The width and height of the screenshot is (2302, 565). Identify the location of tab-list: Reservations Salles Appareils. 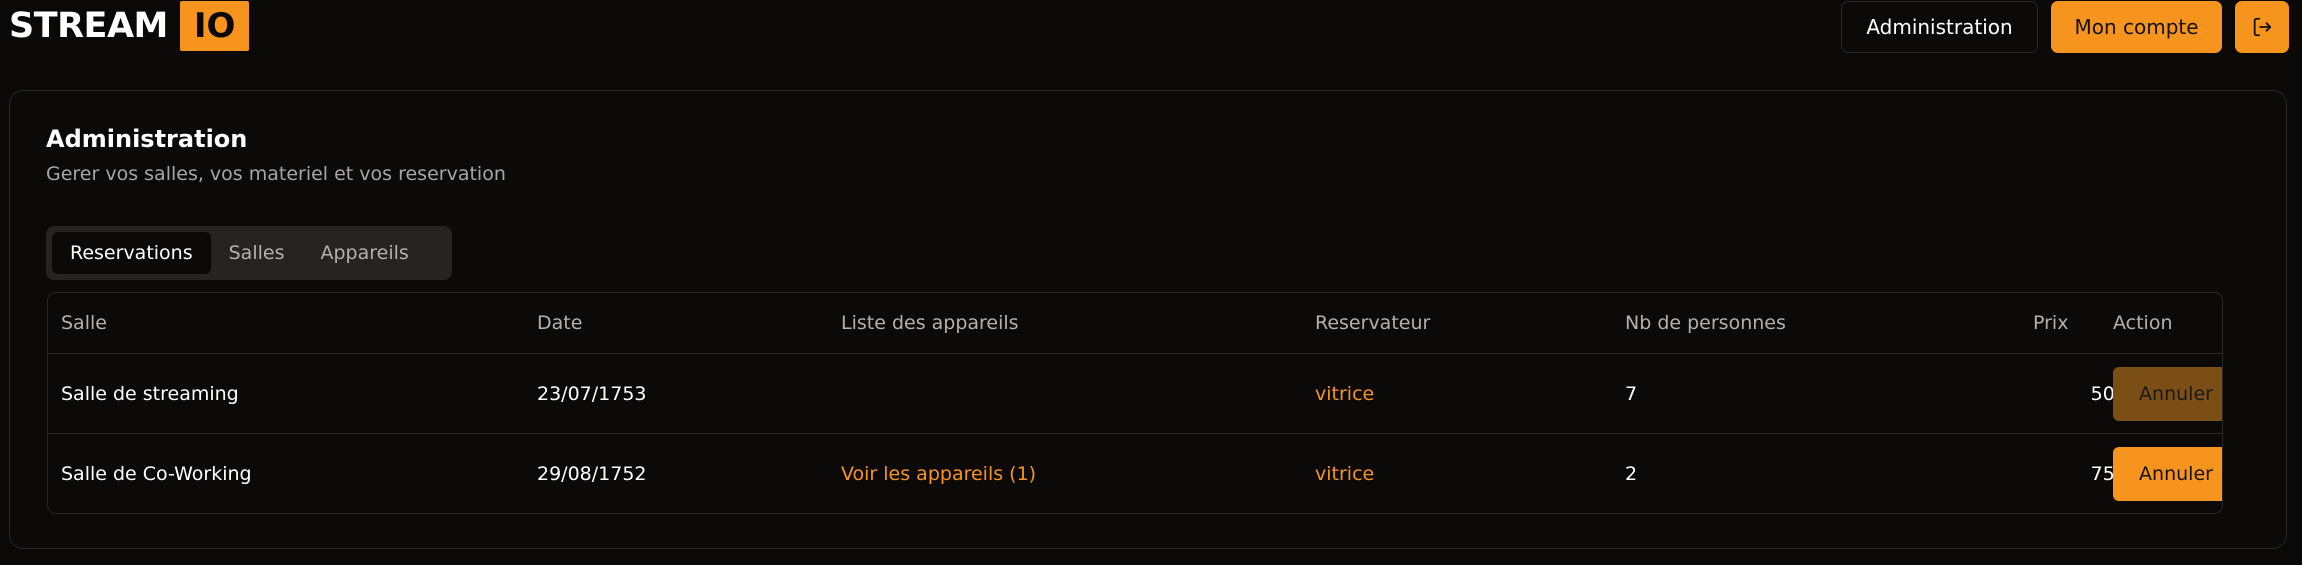
(249, 253).